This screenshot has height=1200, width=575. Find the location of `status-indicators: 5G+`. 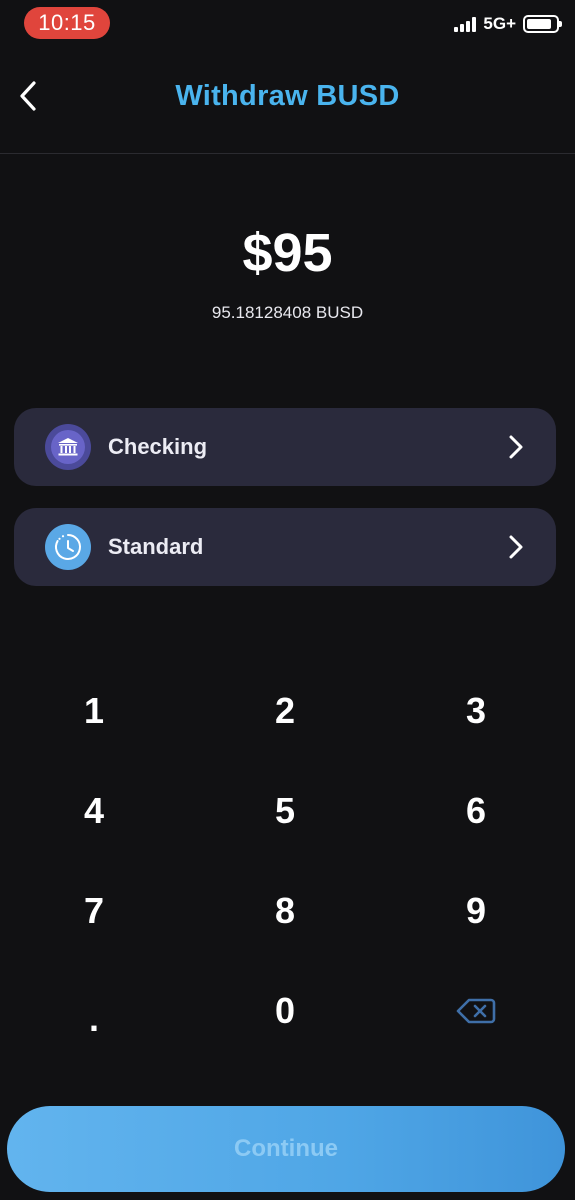

status-indicators: 5G+ is located at coordinates (508, 24).